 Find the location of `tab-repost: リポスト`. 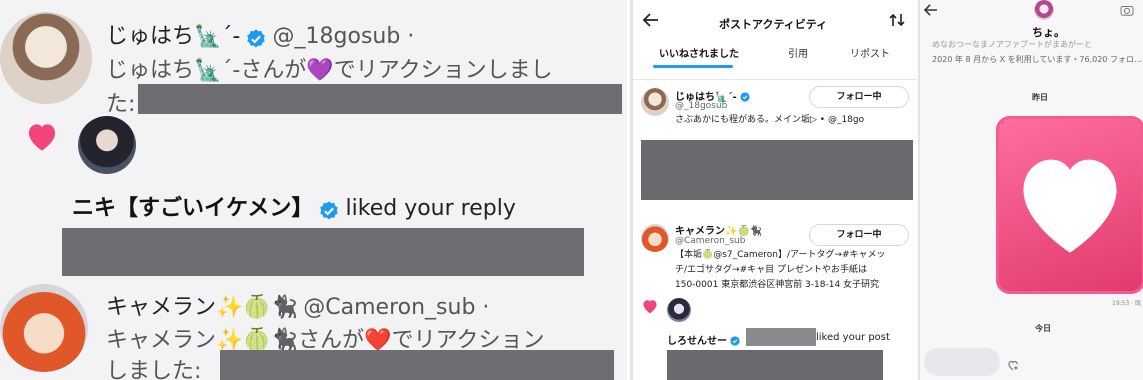

tab-repost: リポスト is located at coordinates (870, 52).